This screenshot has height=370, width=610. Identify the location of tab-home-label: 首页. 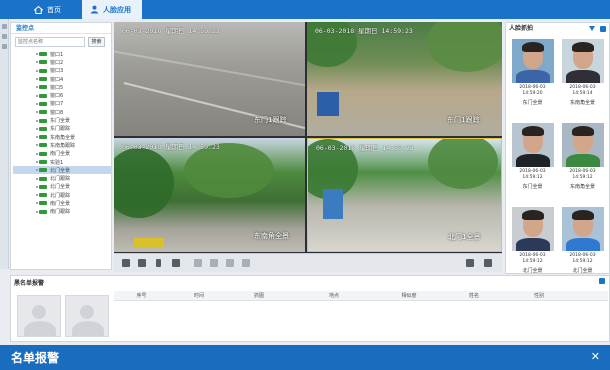
(54, 9).